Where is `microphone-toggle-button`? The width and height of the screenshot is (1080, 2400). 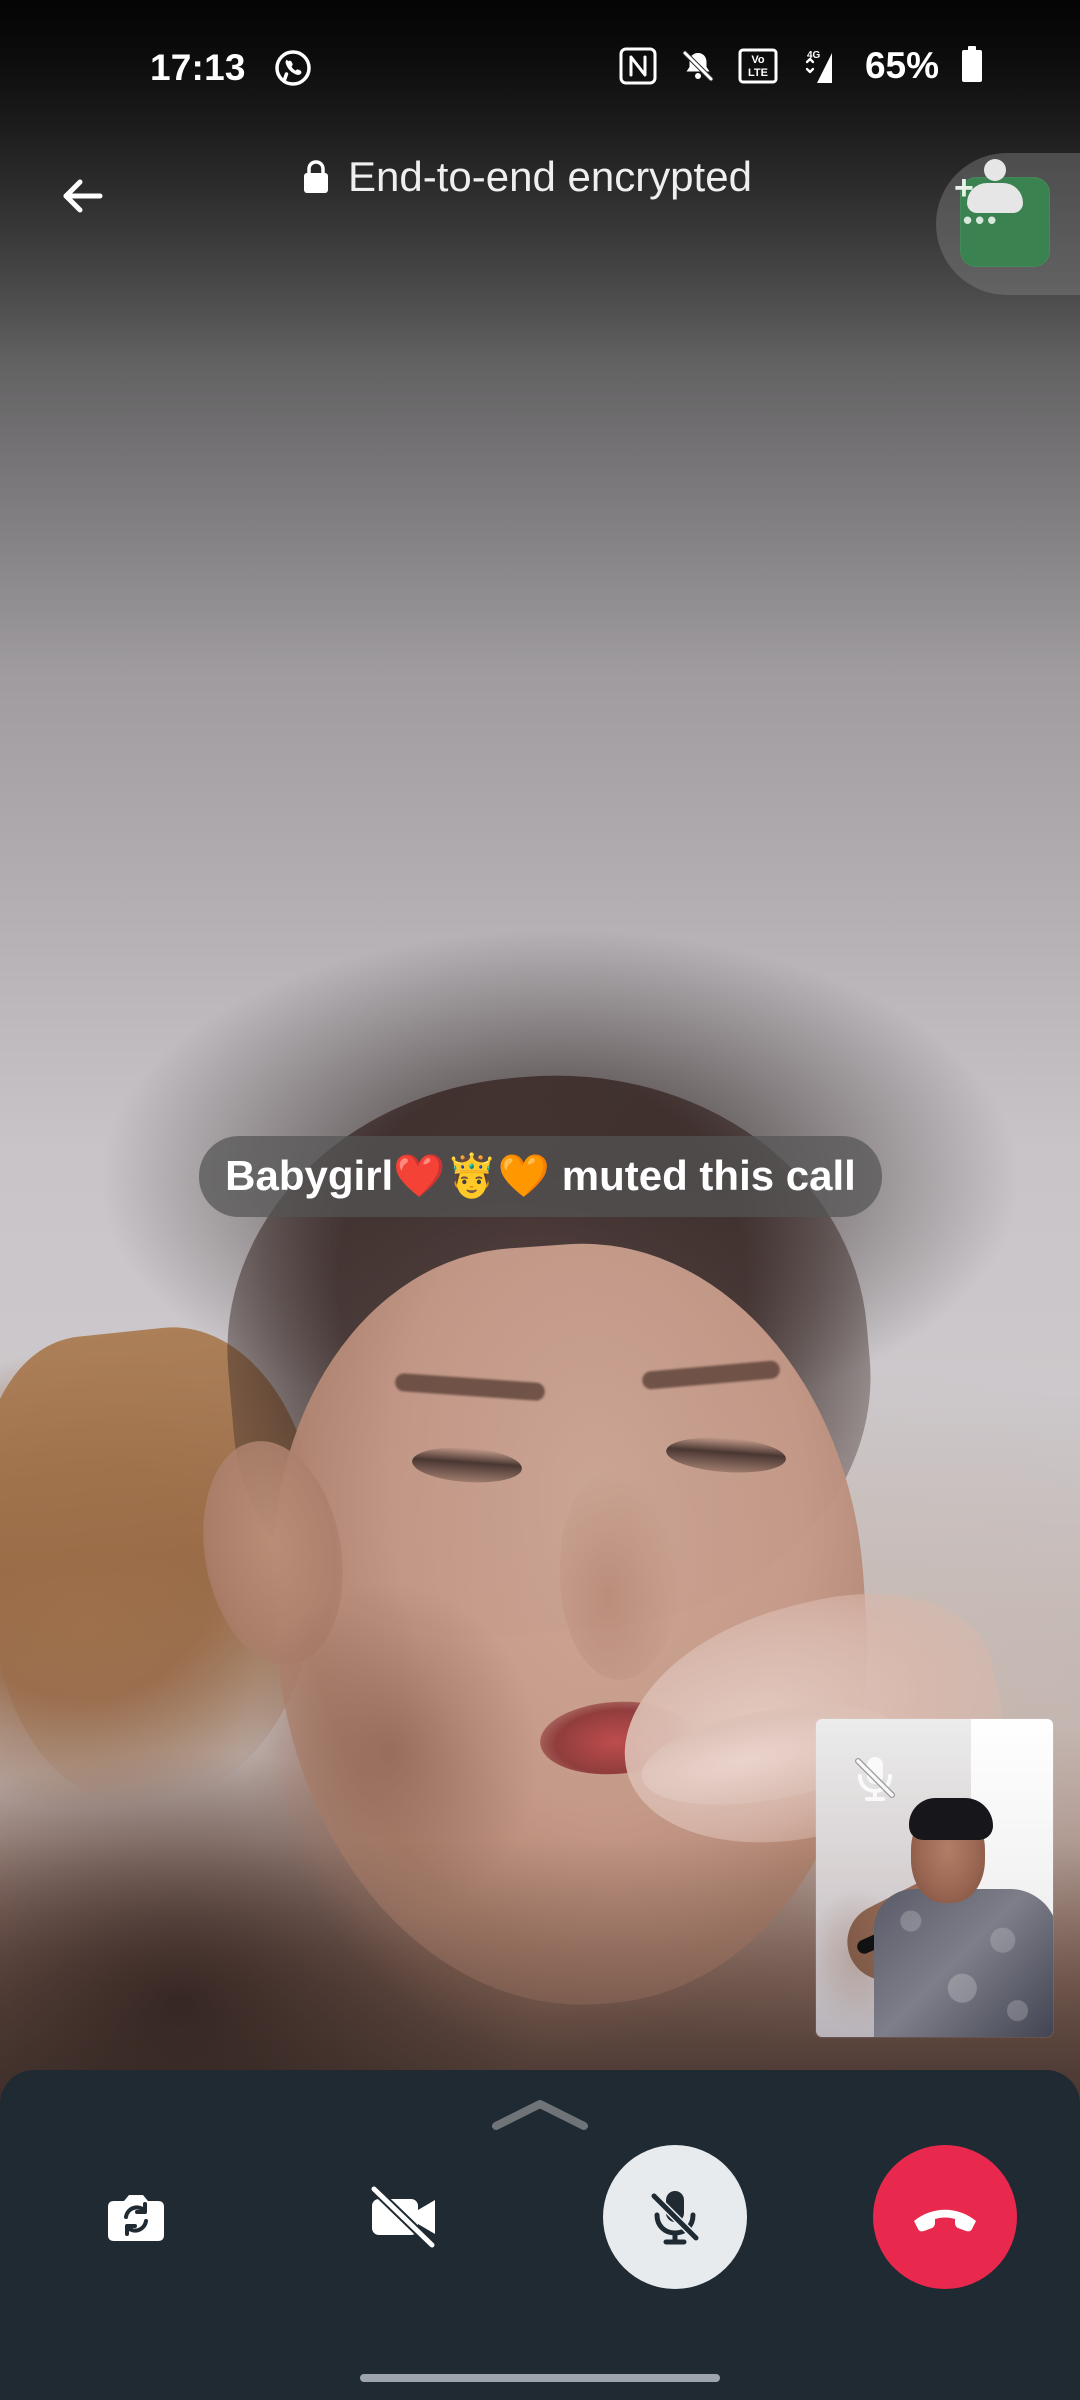
microphone-toggle-button is located at coordinates (675, 2217).